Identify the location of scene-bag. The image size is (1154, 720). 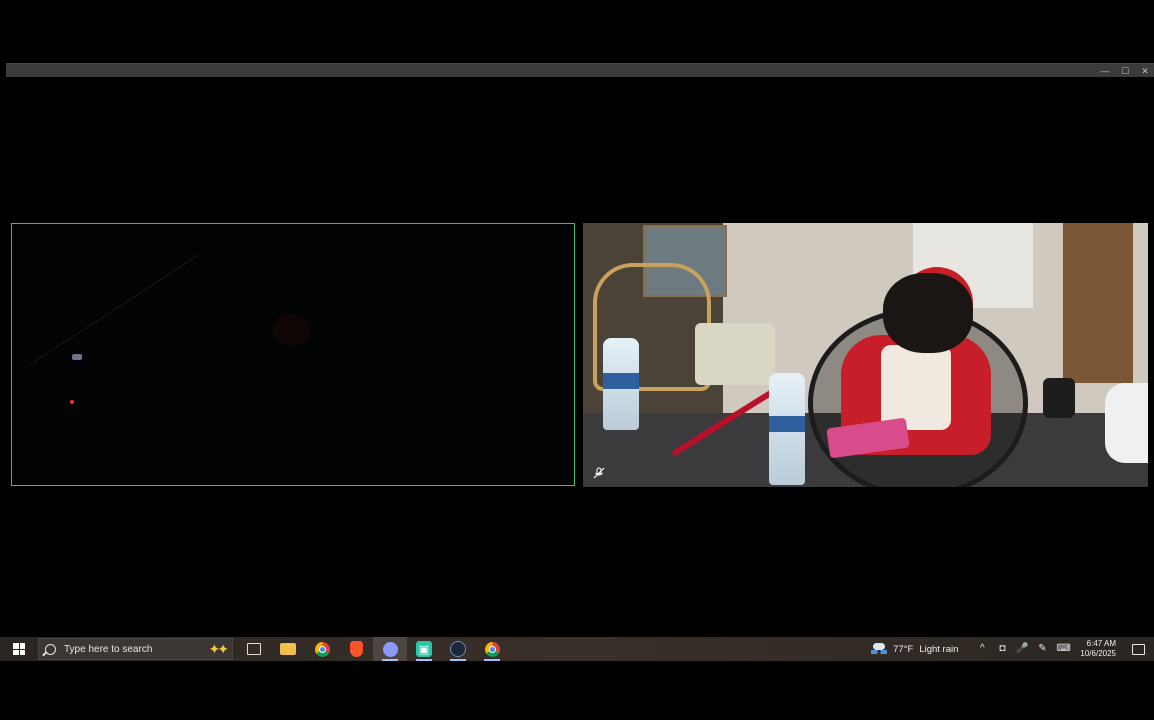
(735, 354).